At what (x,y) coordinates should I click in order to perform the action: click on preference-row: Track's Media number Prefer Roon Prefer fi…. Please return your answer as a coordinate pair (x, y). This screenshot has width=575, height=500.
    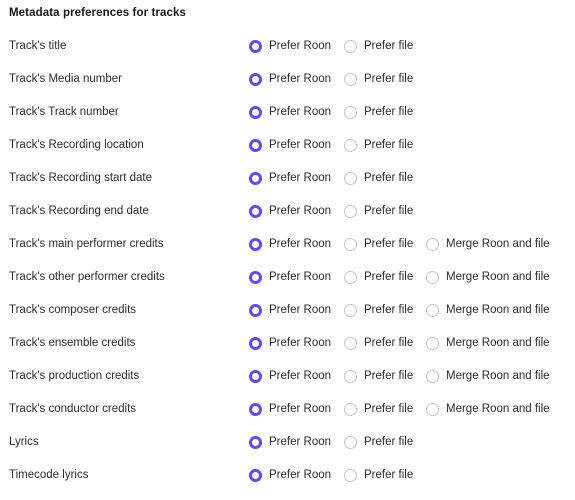
    Looking at the image, I should click on (287, 79).